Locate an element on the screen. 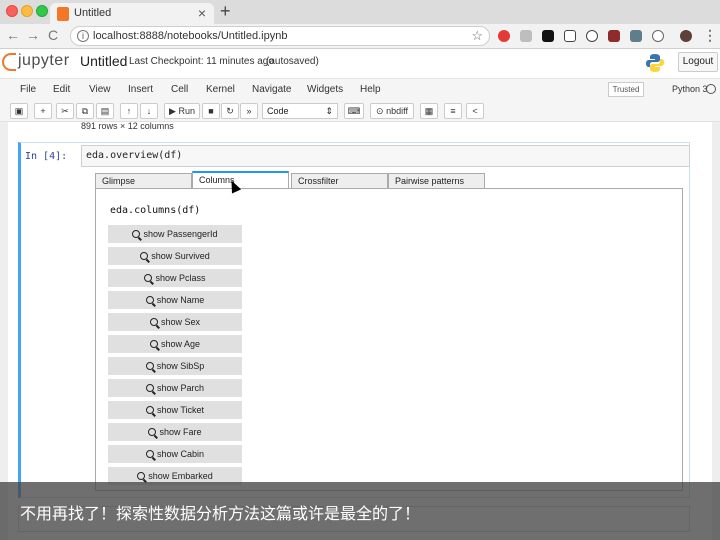 This screenshot has height=540, width=720. extension-red-icon is located at coordinates (504, 36).